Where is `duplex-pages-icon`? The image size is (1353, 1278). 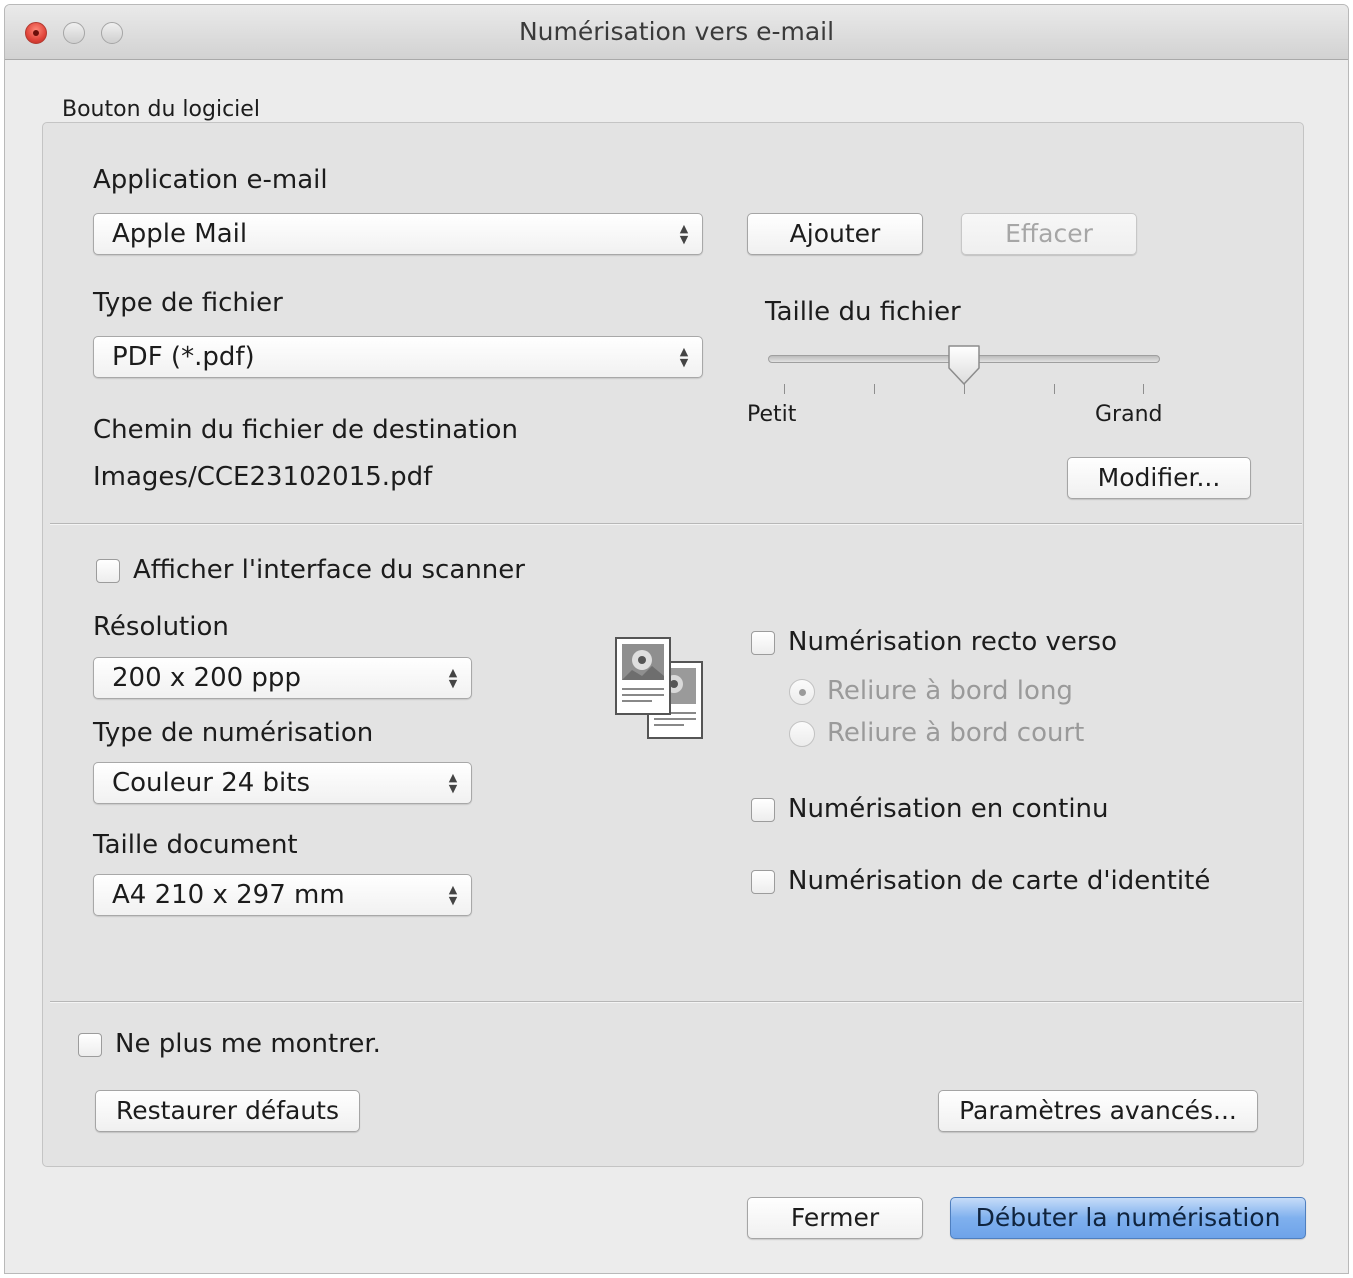
duplex-pages-icon is located at coordinates (659, 688).